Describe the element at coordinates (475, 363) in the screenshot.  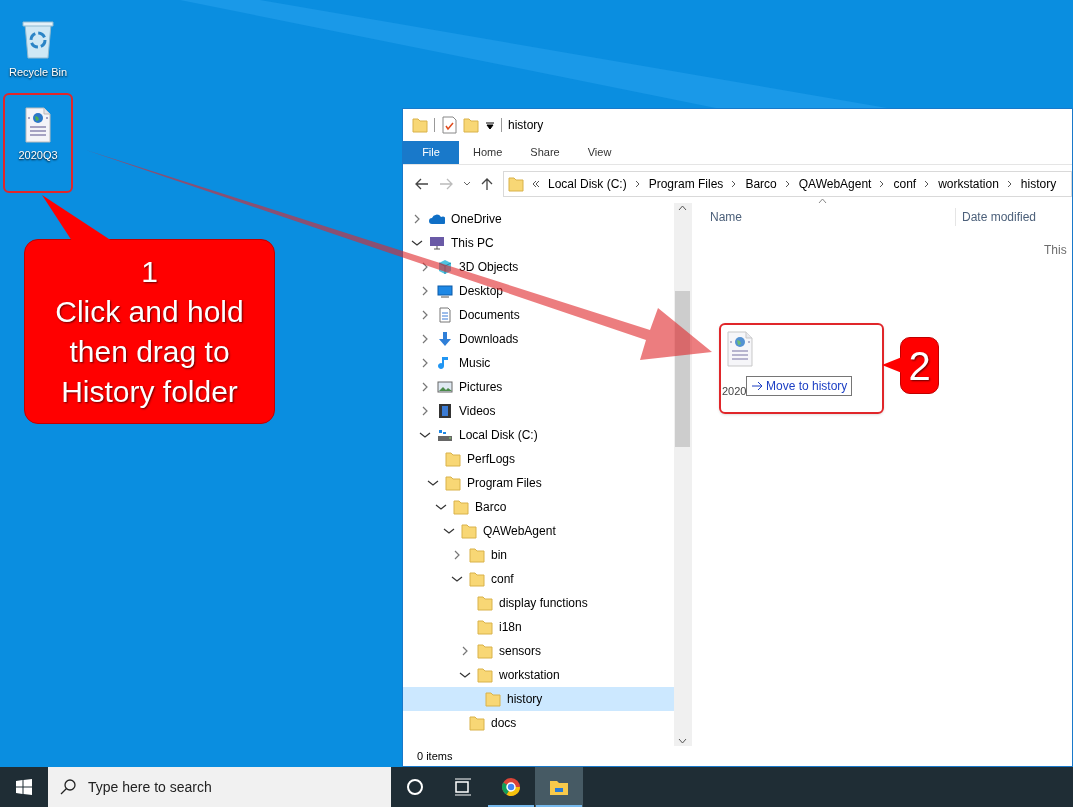
I see `tree-label: Music` at that location.